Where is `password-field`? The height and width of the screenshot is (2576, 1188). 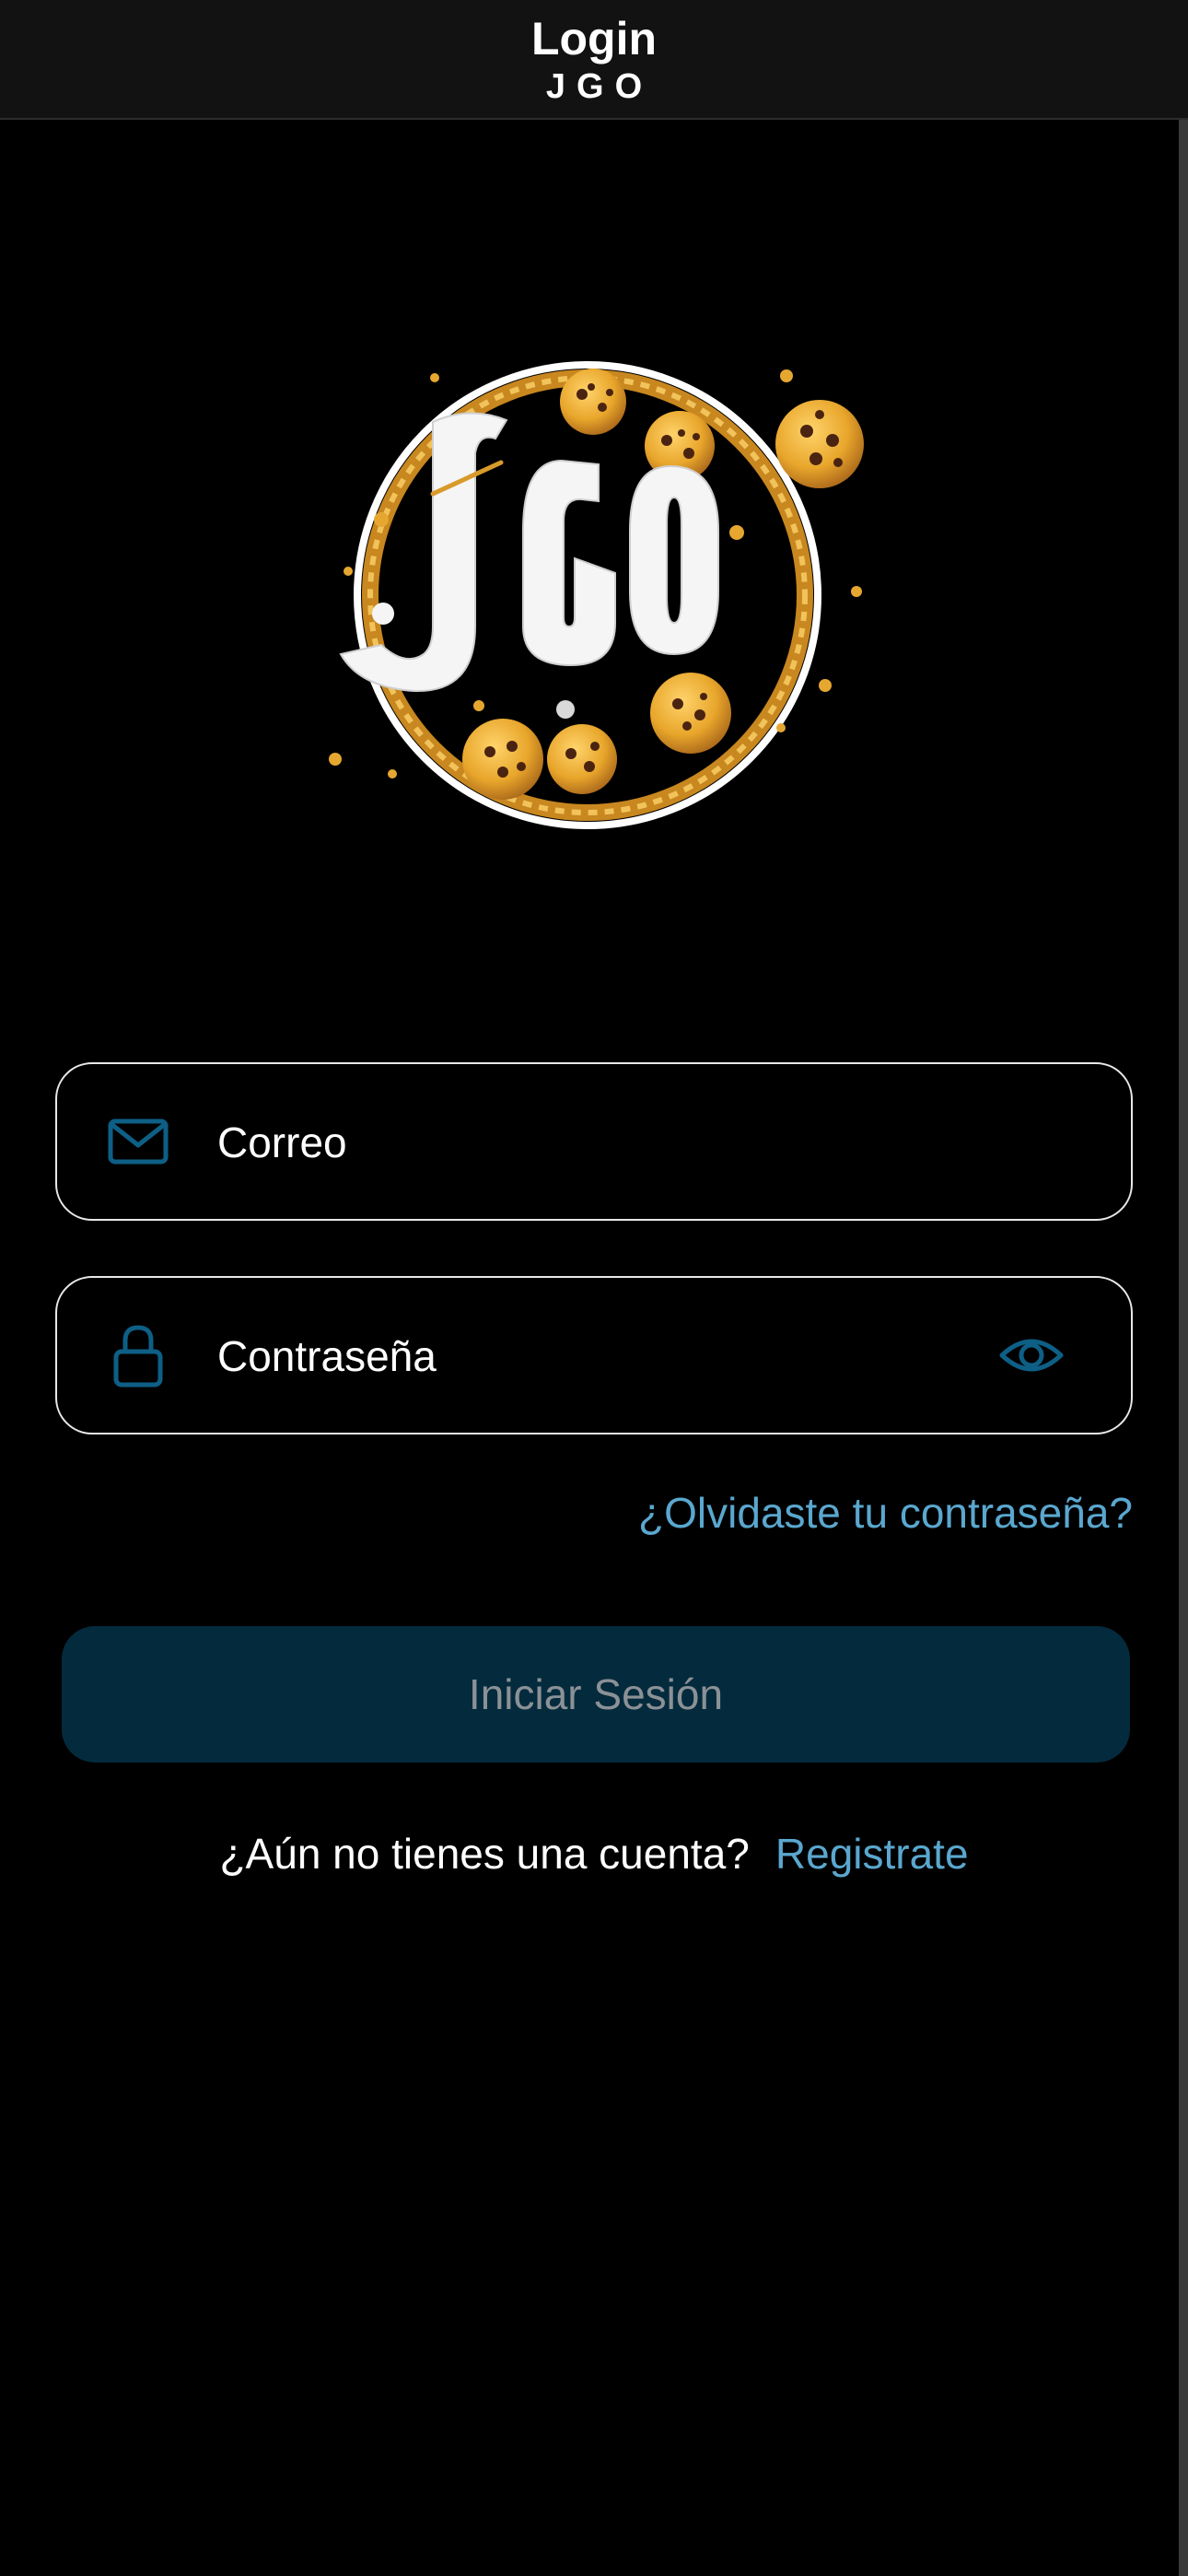
password-field is located at coordinates (594, 1355).